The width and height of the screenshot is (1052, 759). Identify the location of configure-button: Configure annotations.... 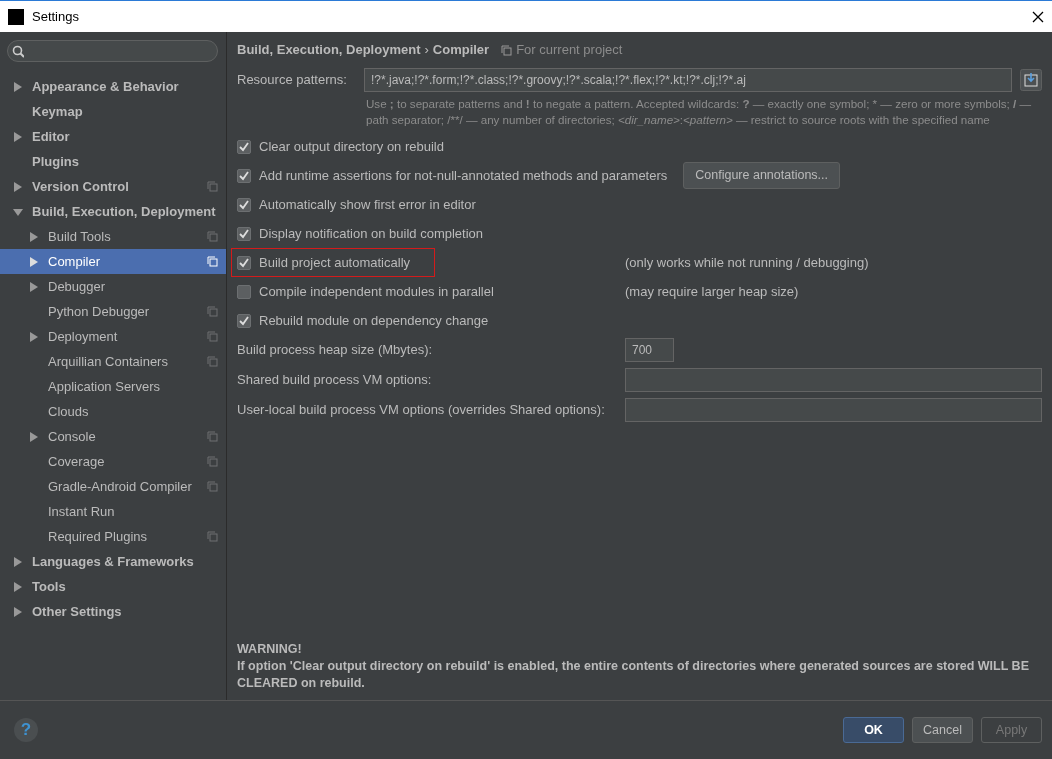
(761, 175).